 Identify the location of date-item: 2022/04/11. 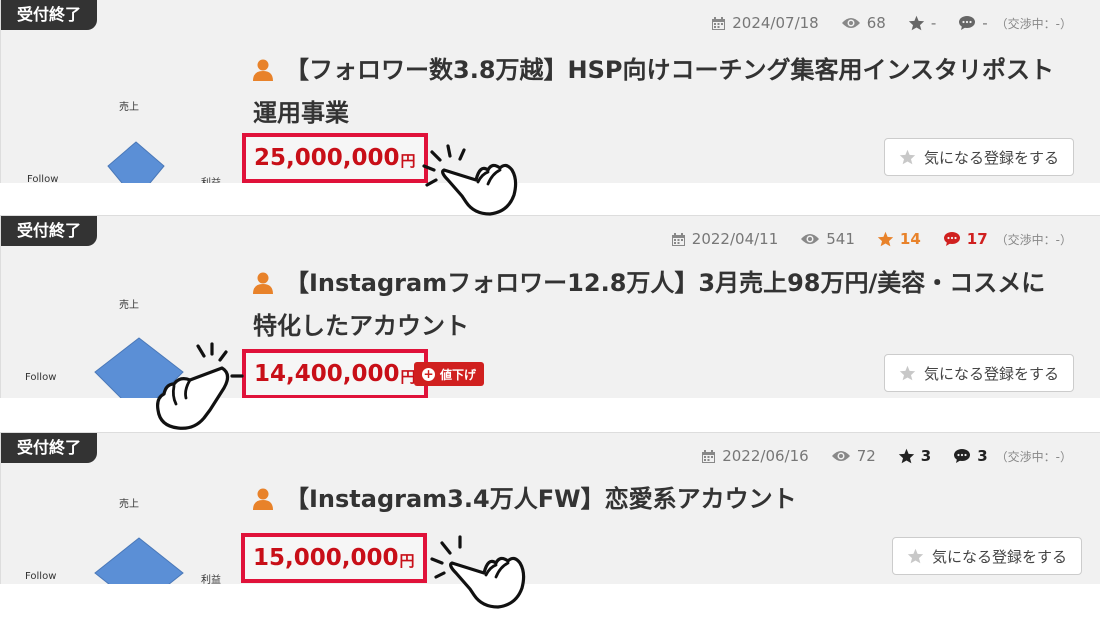
(724, 239).